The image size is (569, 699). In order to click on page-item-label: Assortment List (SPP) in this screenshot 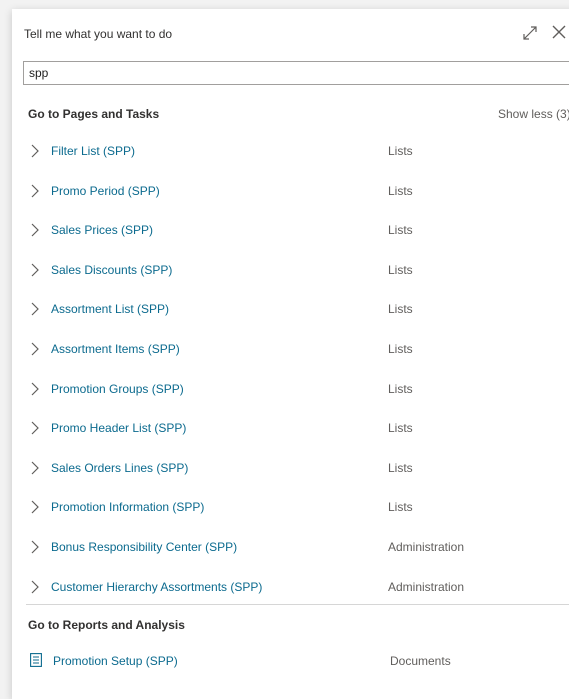, I will do `click(110, 309)`.